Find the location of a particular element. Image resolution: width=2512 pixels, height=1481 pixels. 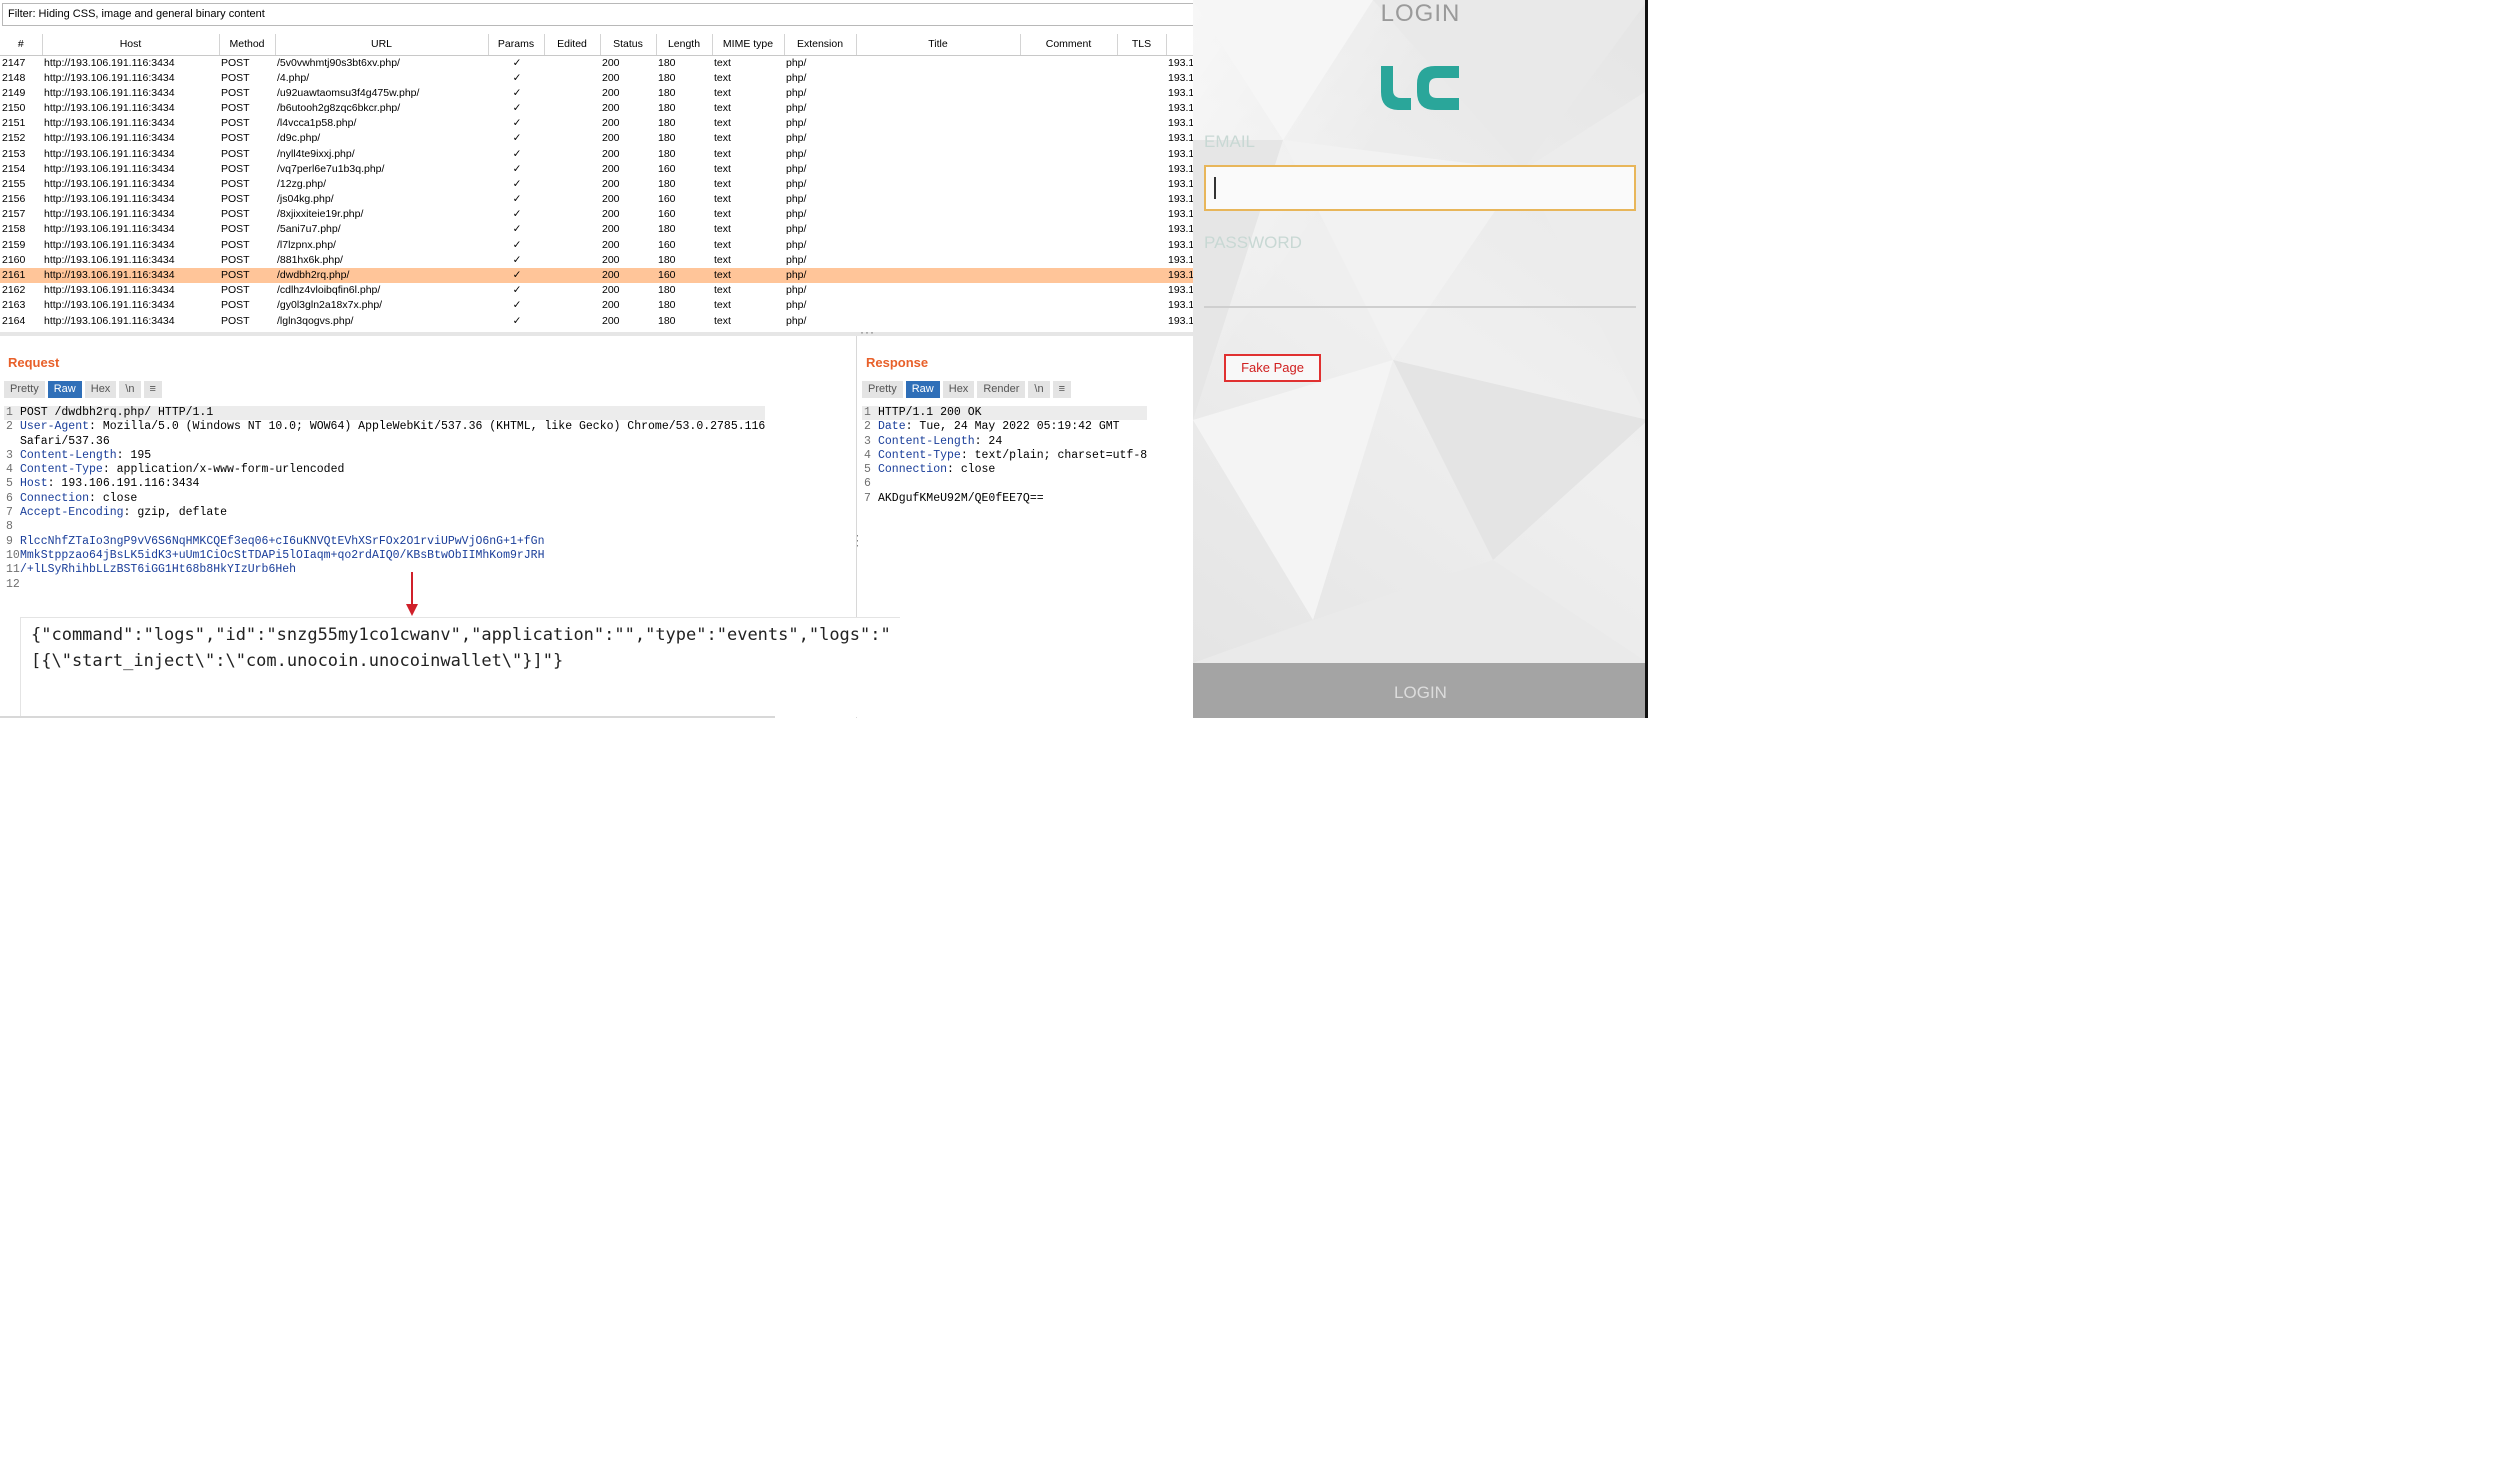

response-tab: ≡ is located at coordinates (1061, 389).